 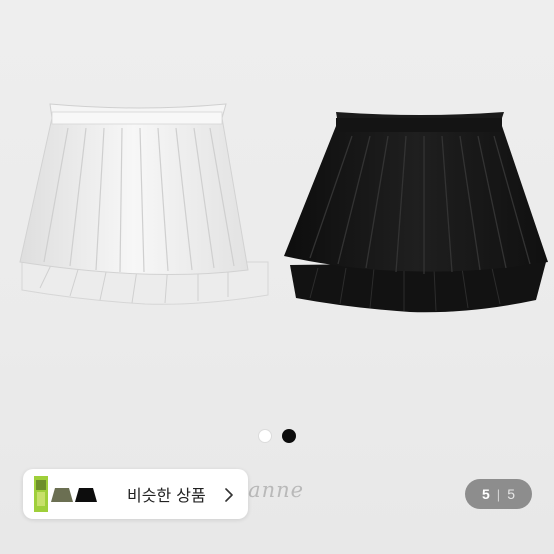 What do you see at coordinates (229, 494) in the screenshot?
I see `chevron-right-icon` at bounding box center [229, 494].